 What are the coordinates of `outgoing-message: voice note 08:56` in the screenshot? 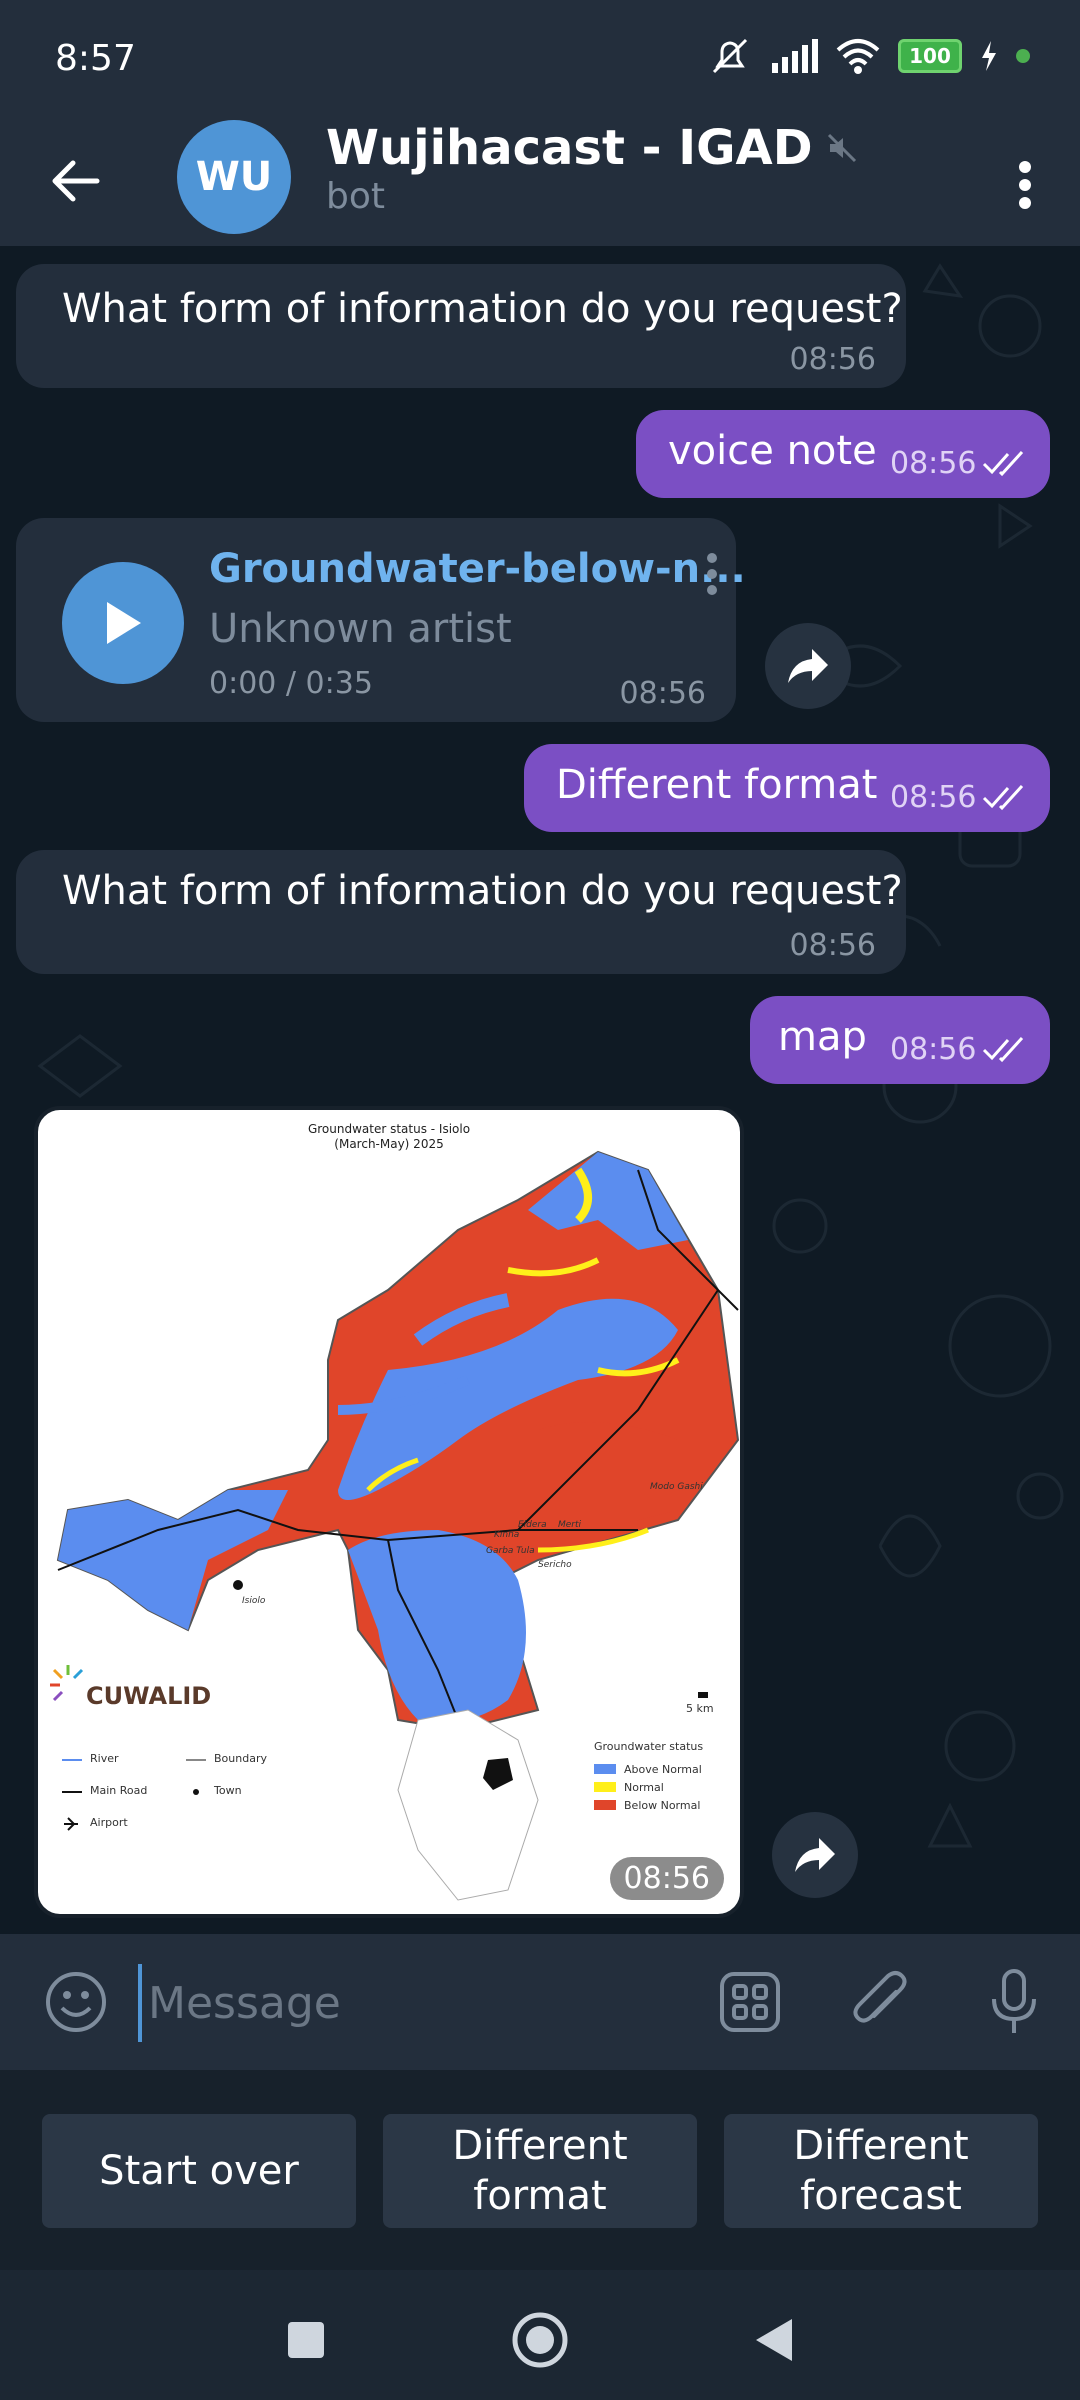 It's located at (843, 454).